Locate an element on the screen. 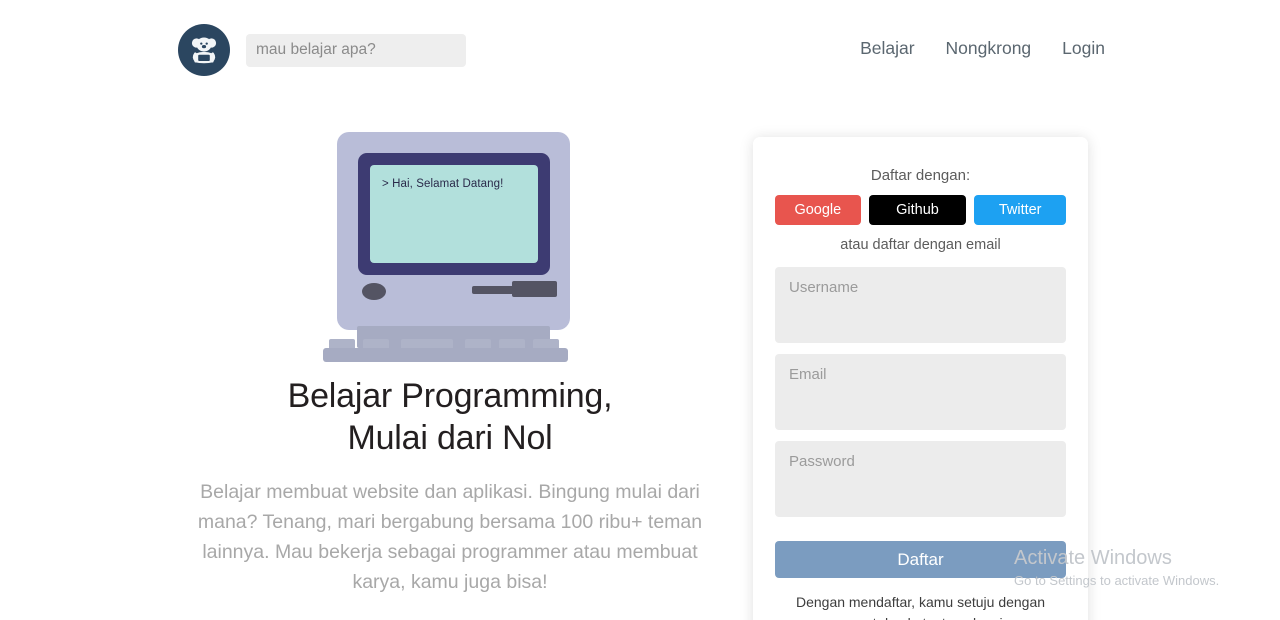 The width and height of the screenshot is (1280, 620). keyboard-body is located at coordinates (445, 355).